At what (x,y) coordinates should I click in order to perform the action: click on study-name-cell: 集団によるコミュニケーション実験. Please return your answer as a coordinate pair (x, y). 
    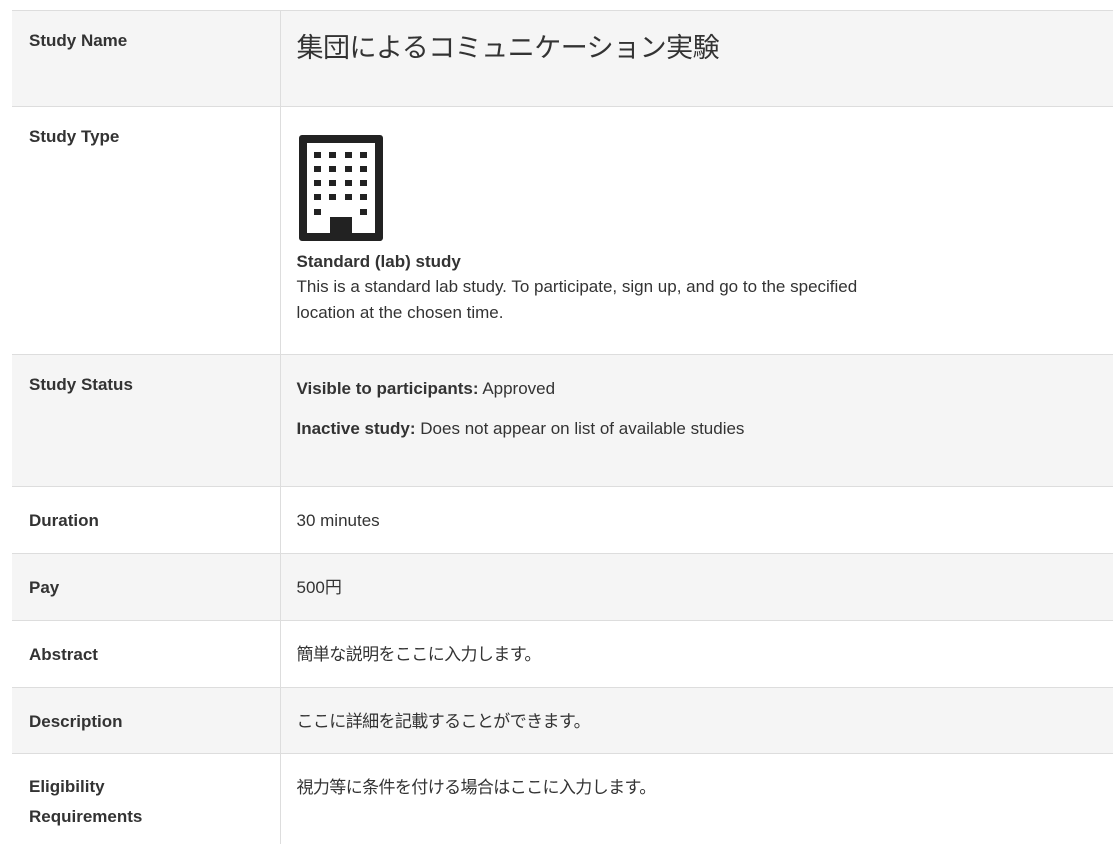
    Looking at the image, I should click on (696, 58).